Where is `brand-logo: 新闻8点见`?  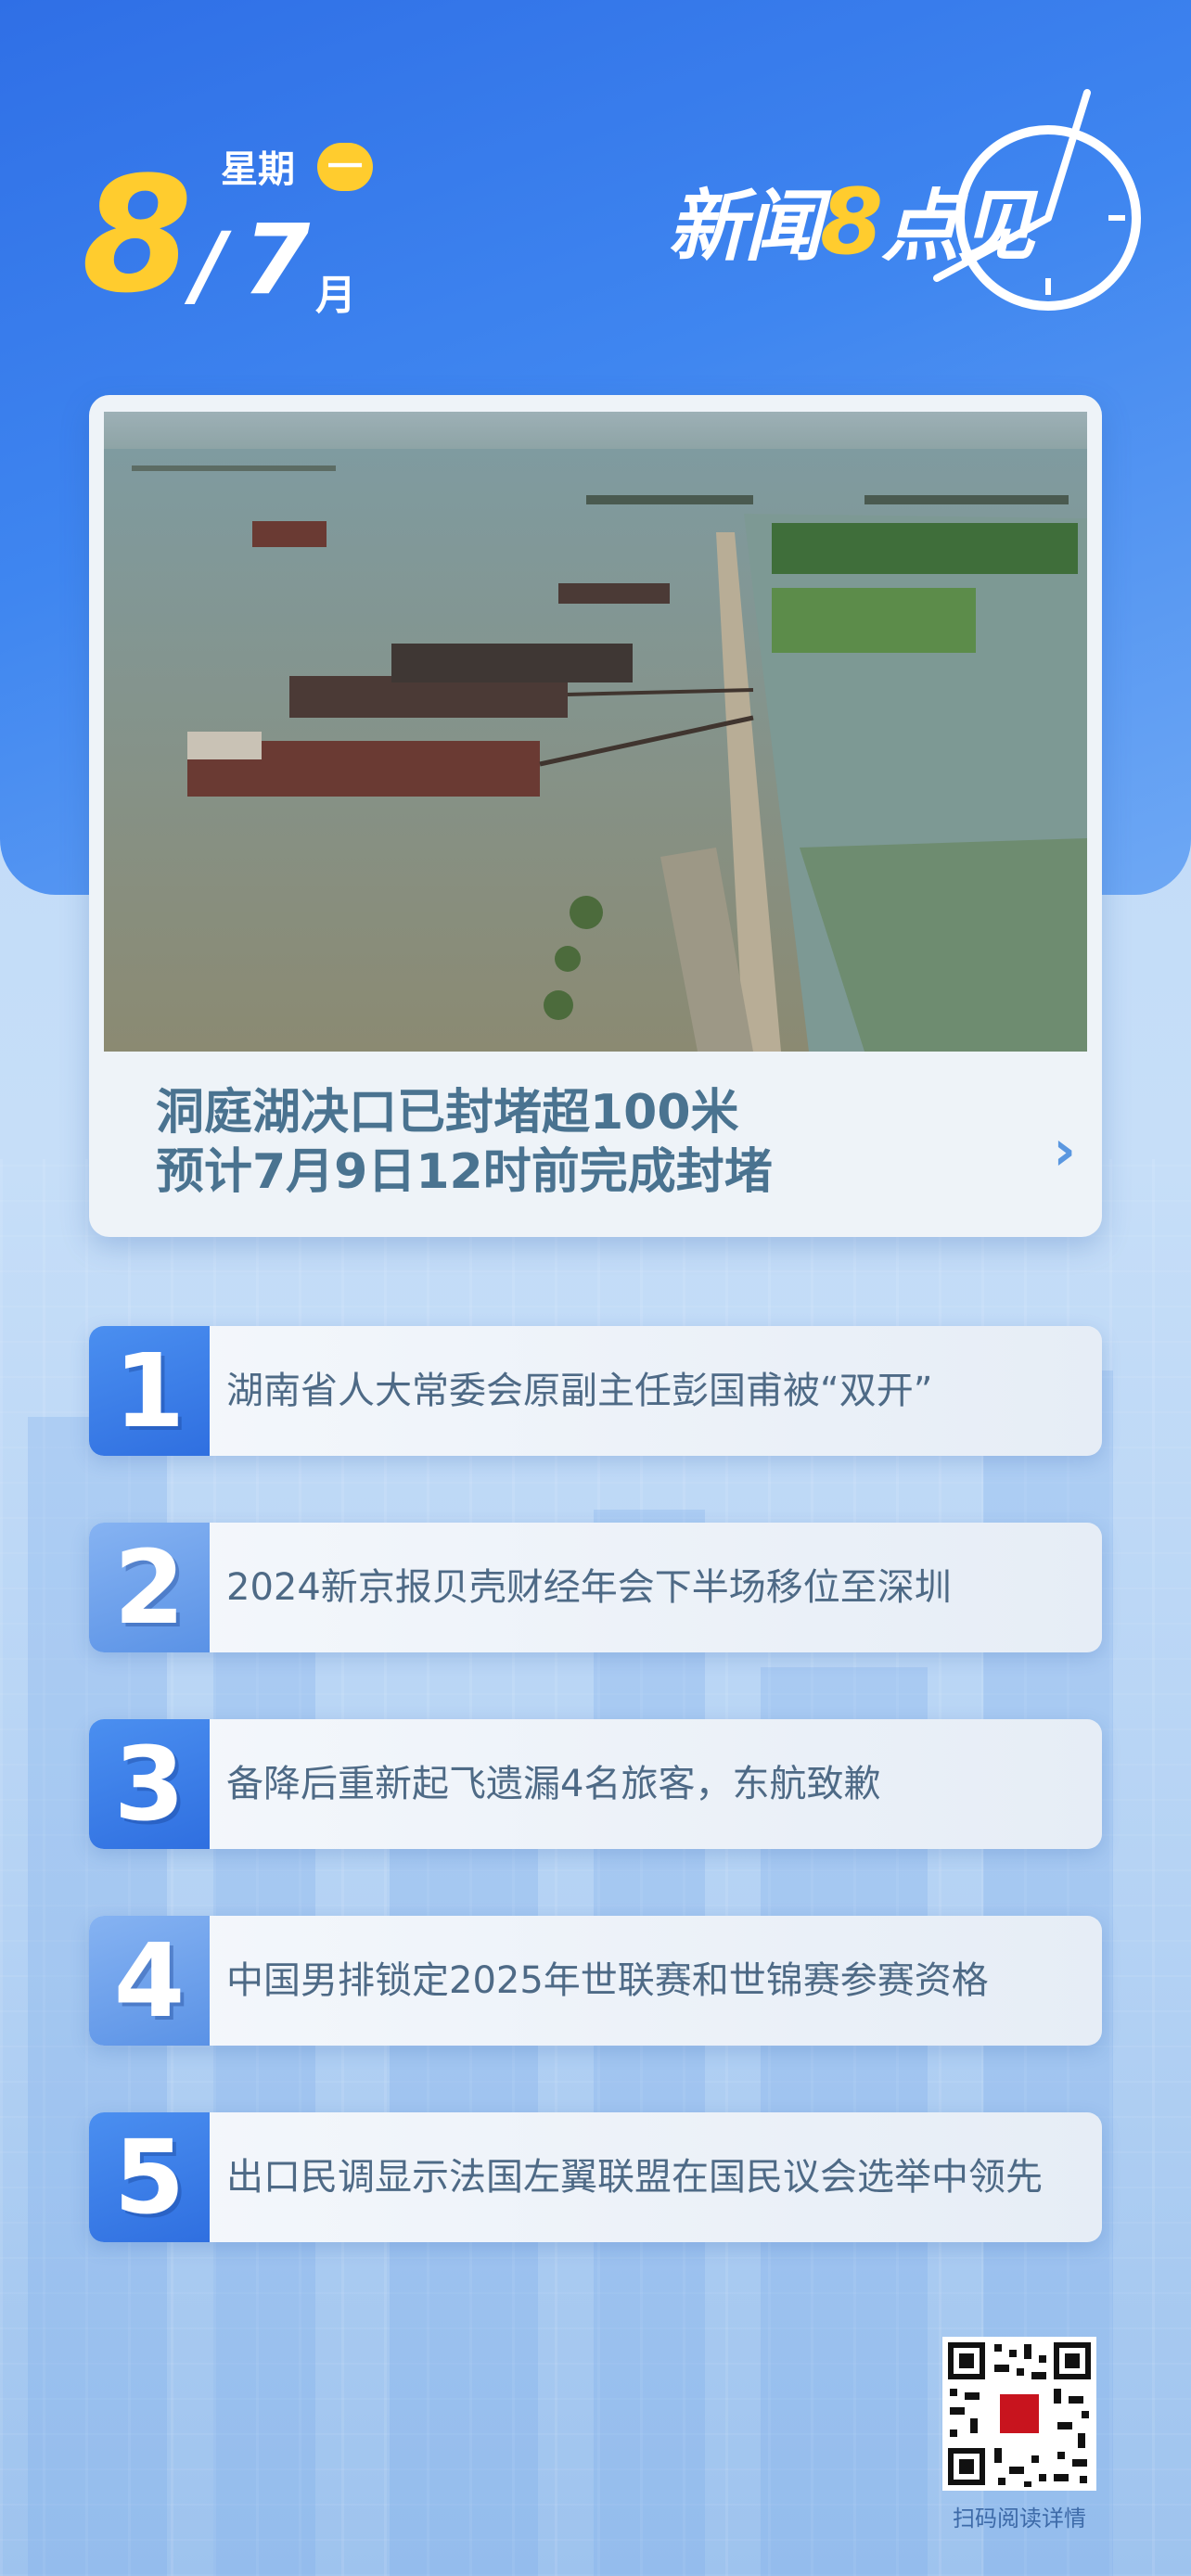 brand-logo: 新闻8点见 is located at coordinates (909, 199).